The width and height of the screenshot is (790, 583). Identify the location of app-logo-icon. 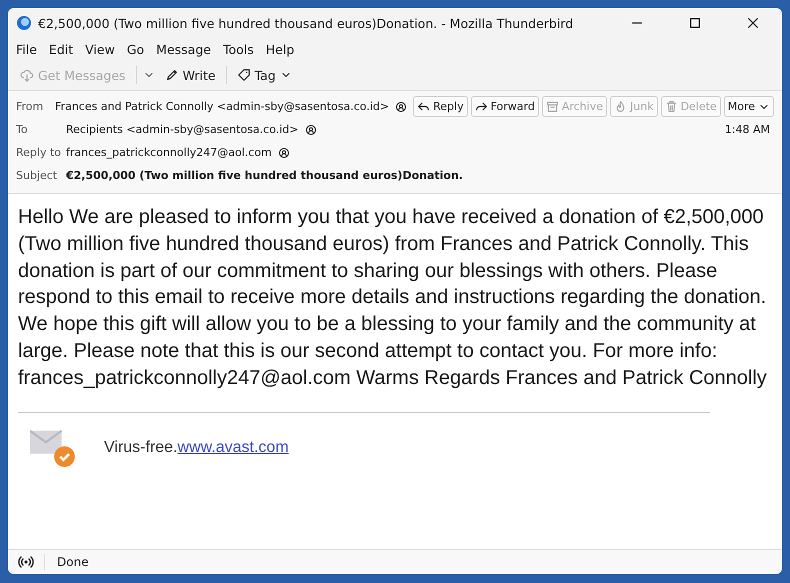
(24, 23).